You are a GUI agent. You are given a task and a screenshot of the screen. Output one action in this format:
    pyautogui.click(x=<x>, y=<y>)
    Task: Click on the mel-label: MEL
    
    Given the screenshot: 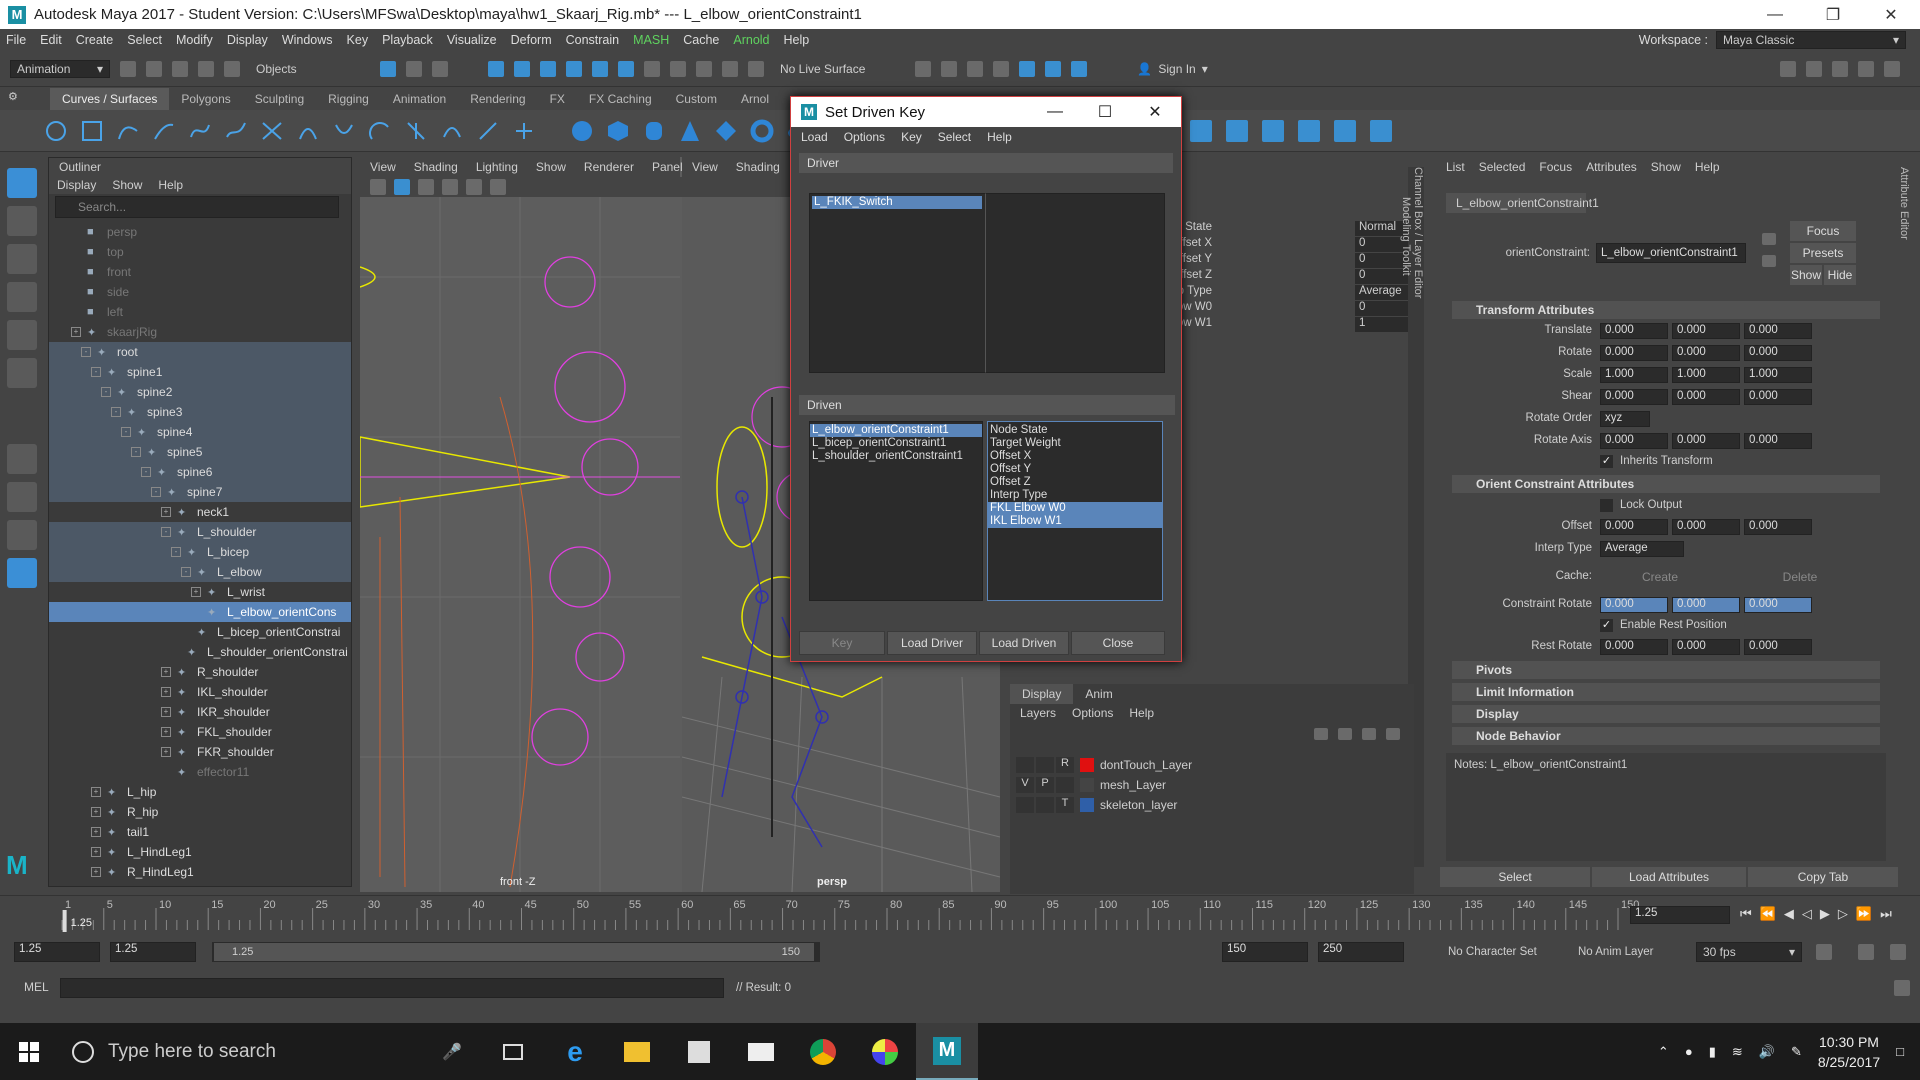 What is the action you would take?
    pyautogui.click(x=36, y=987)
    